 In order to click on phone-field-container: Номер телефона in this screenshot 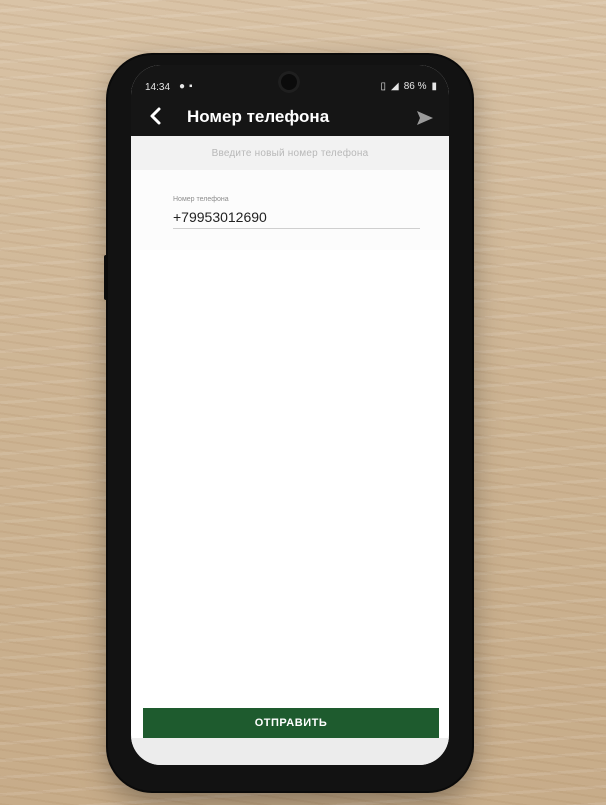, I will do `click(290, 210)`.